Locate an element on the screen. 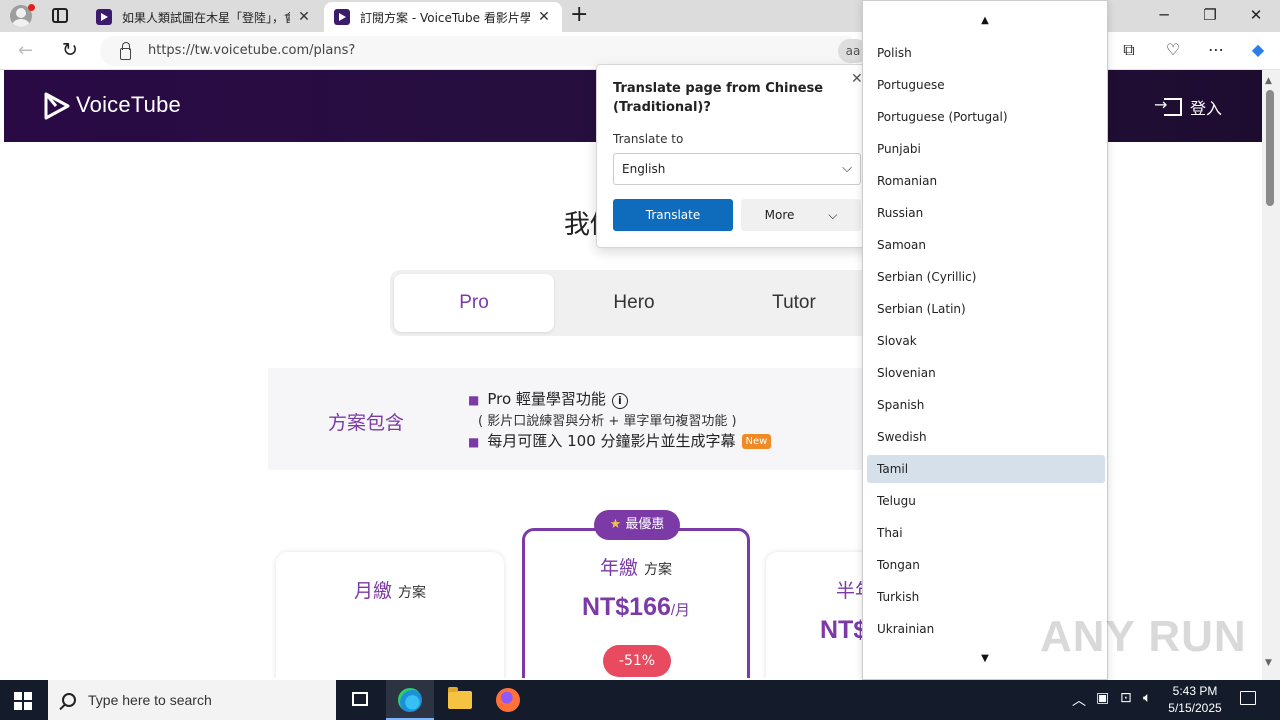  feature-item: ■ 每月可匯入 100 分鐘影片並生成字幕 New is located at coordinates (620, 440).